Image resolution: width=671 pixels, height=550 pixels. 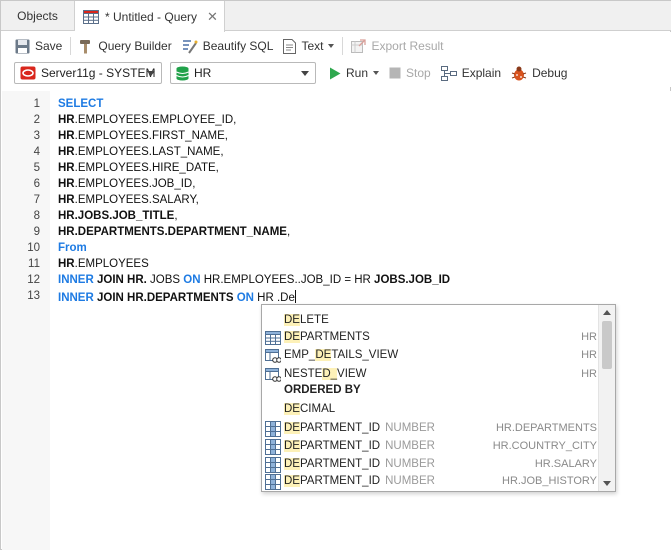 What do you see at coordinates (607, 345) in the screenshot?
I see `scroll-thumb` at bounding box center [607, 345].